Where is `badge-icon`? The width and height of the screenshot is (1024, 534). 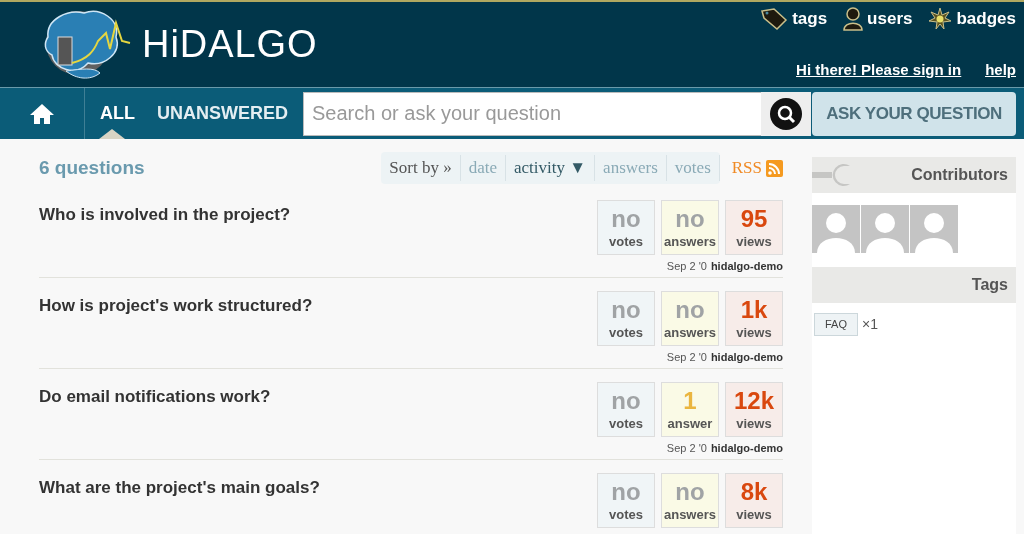 badge-icon is located at coordinates (940, 18).